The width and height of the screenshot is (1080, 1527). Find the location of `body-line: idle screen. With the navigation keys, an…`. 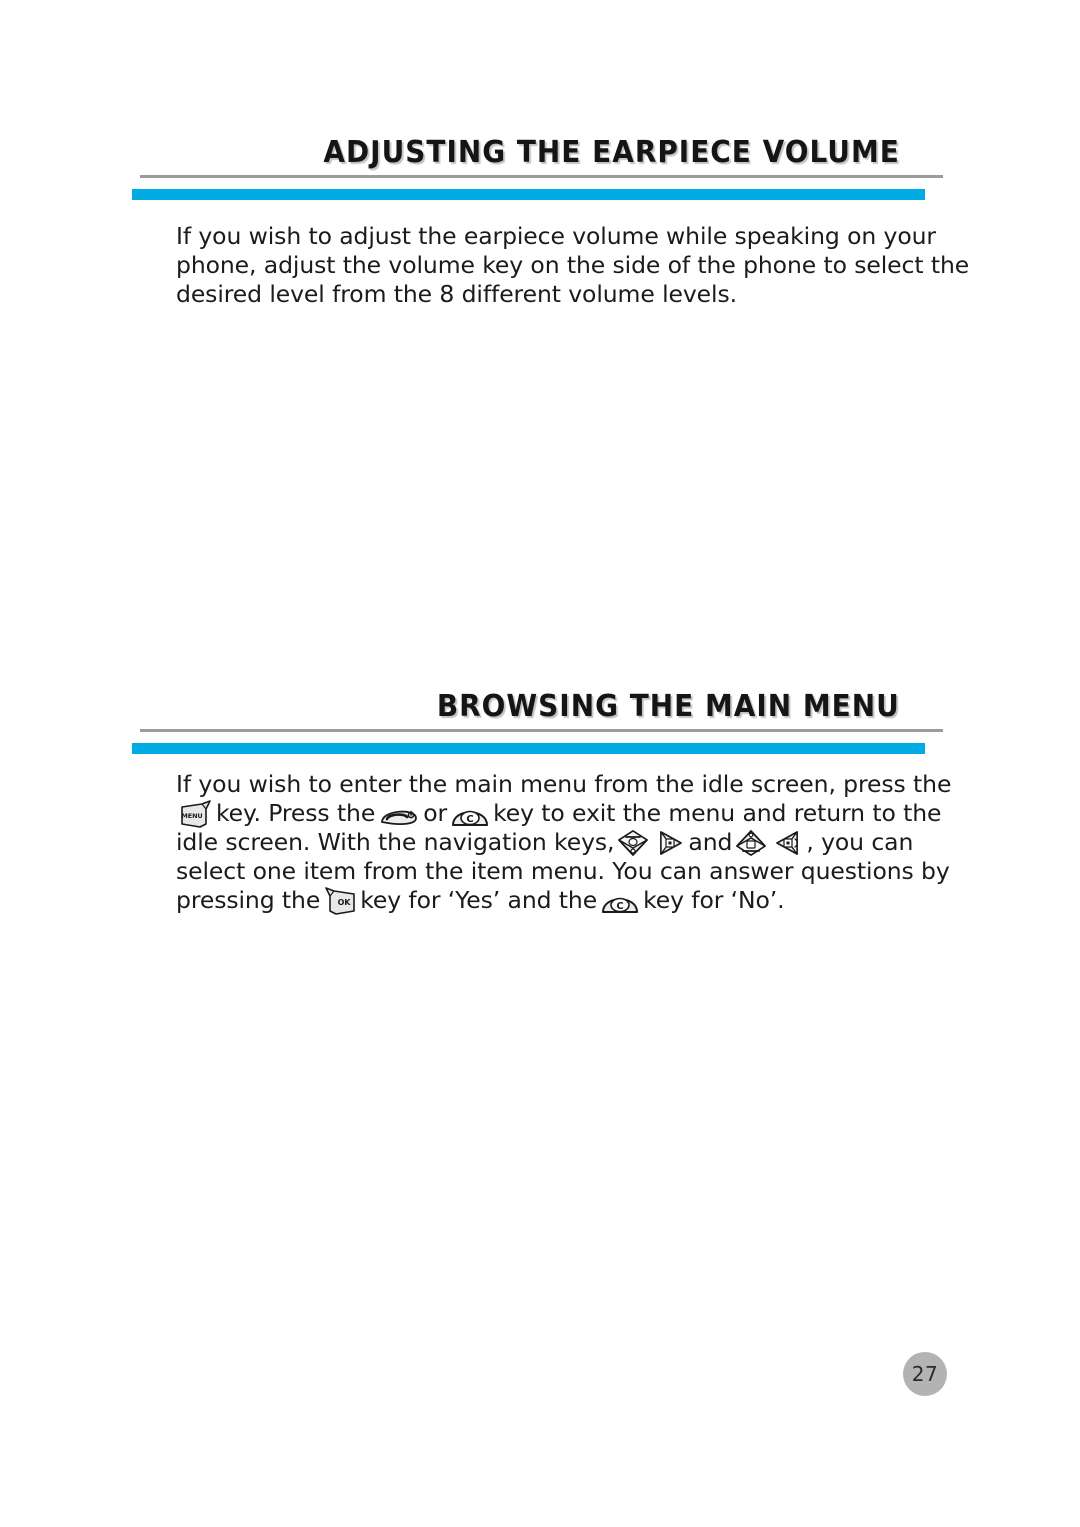

body-line: idle screen. With the navigation keys, an… is located at coordinates (556, 842).